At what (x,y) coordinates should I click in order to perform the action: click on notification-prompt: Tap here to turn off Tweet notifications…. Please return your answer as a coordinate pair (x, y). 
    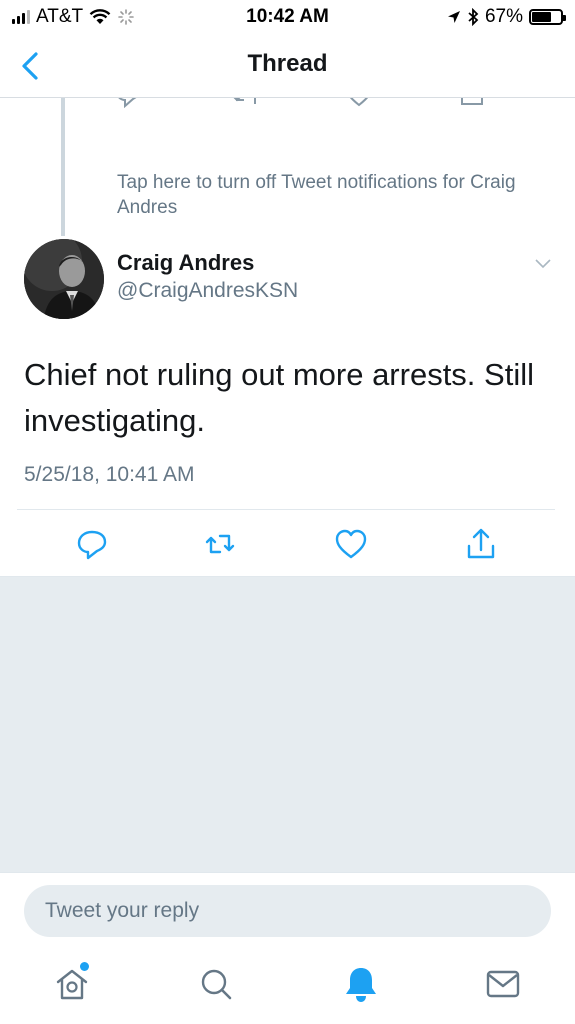
    Looking at the image, I should click on (327, 195).